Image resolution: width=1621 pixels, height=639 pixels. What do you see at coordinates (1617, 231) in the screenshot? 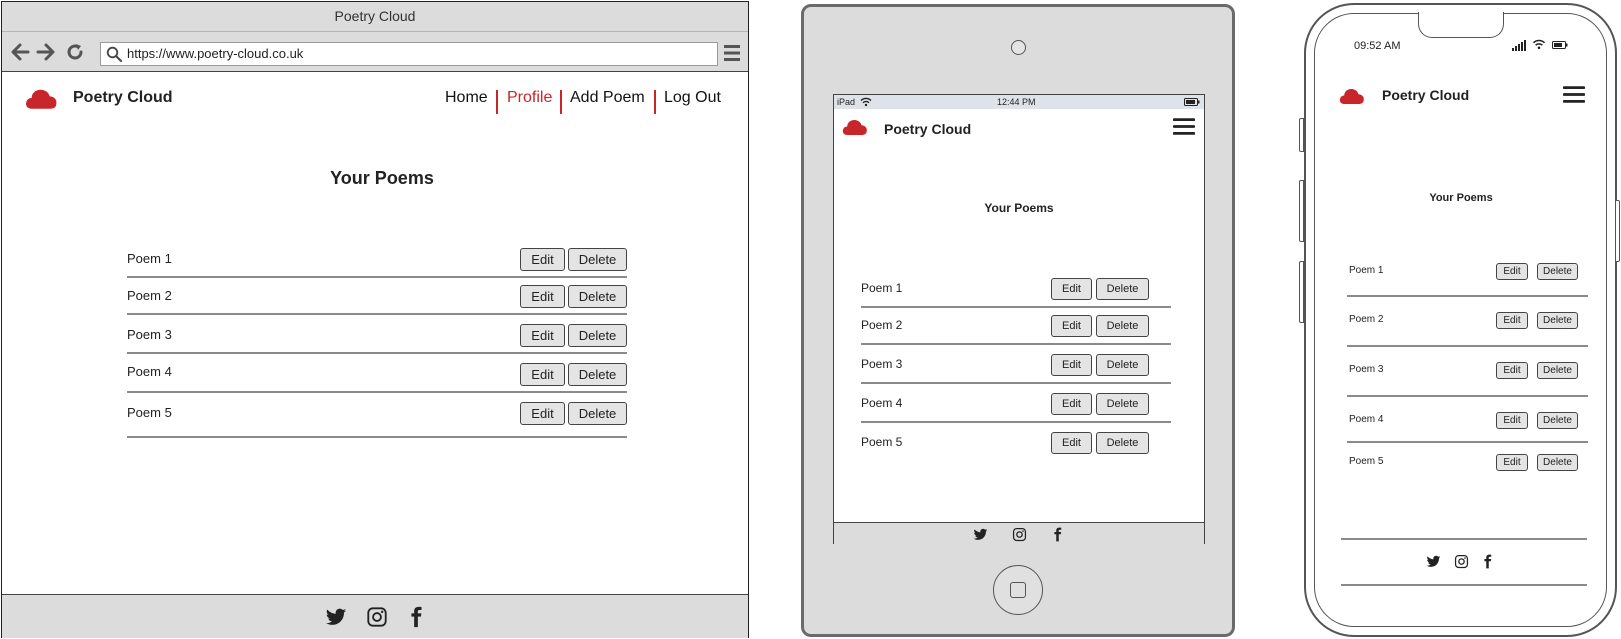
I see `phone-power-button` at bounding box center [1617, 231].